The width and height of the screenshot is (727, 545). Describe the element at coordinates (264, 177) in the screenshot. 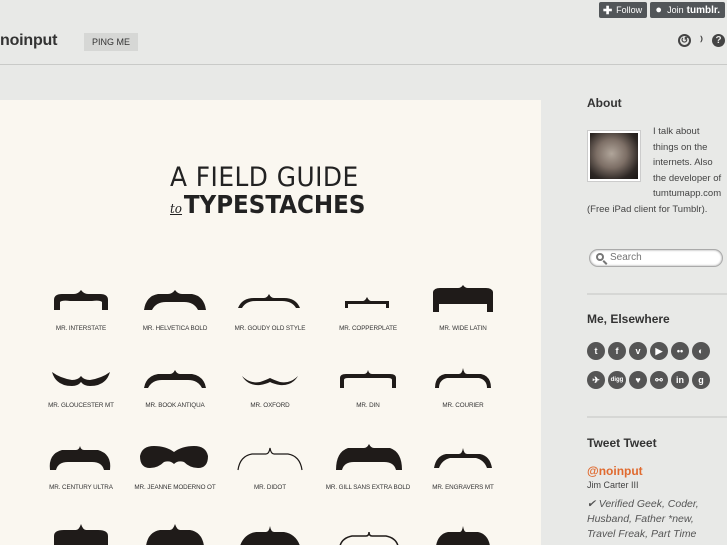

I see `guide-title-line1: A FIELD GUIDE` at that location.